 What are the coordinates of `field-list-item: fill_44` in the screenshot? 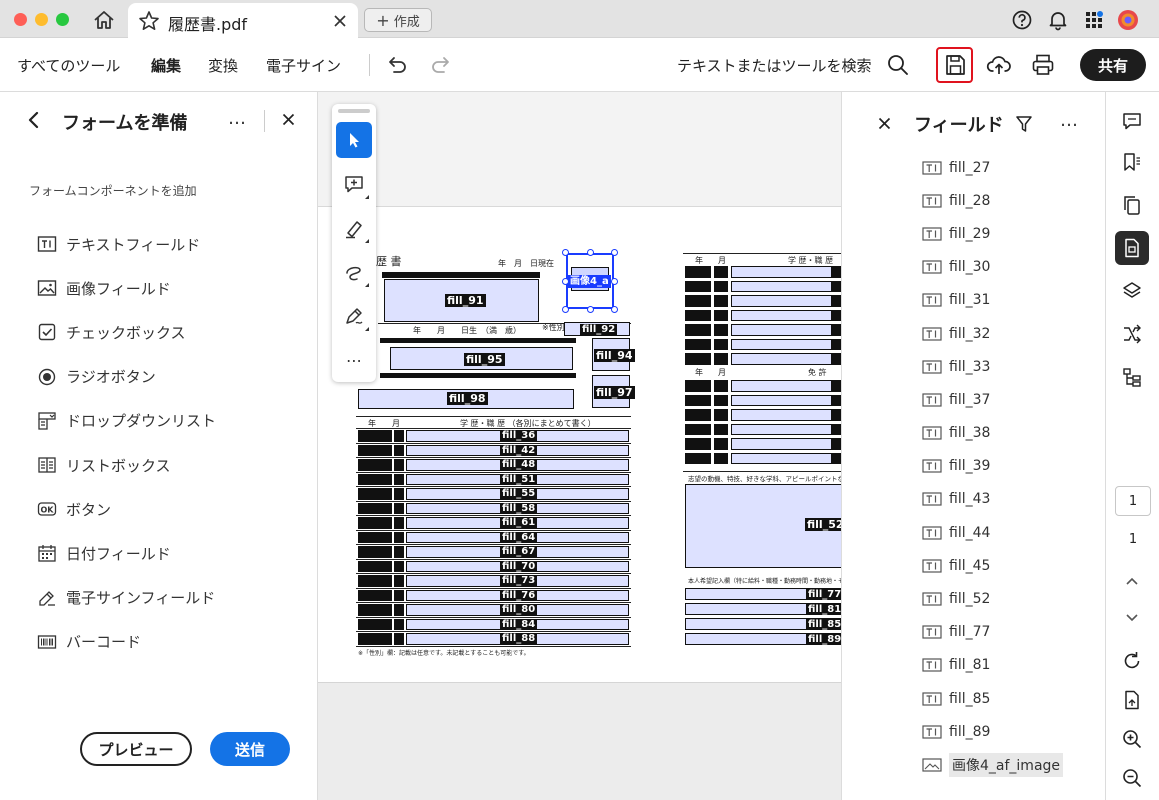 It's located at (1012, 532).